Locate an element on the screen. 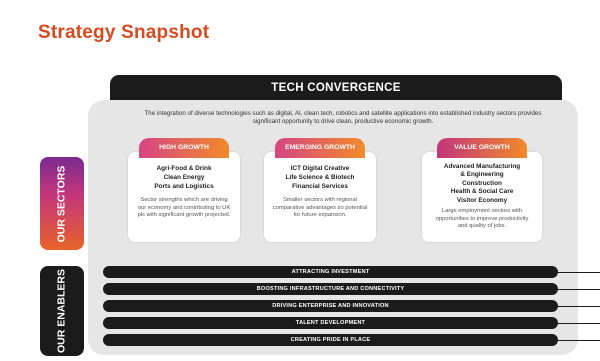 Image resolution: width=600 pixels, height=361 pixels. our-enablers-label: OUR ENABLERS is located at coordinates (62, 311).